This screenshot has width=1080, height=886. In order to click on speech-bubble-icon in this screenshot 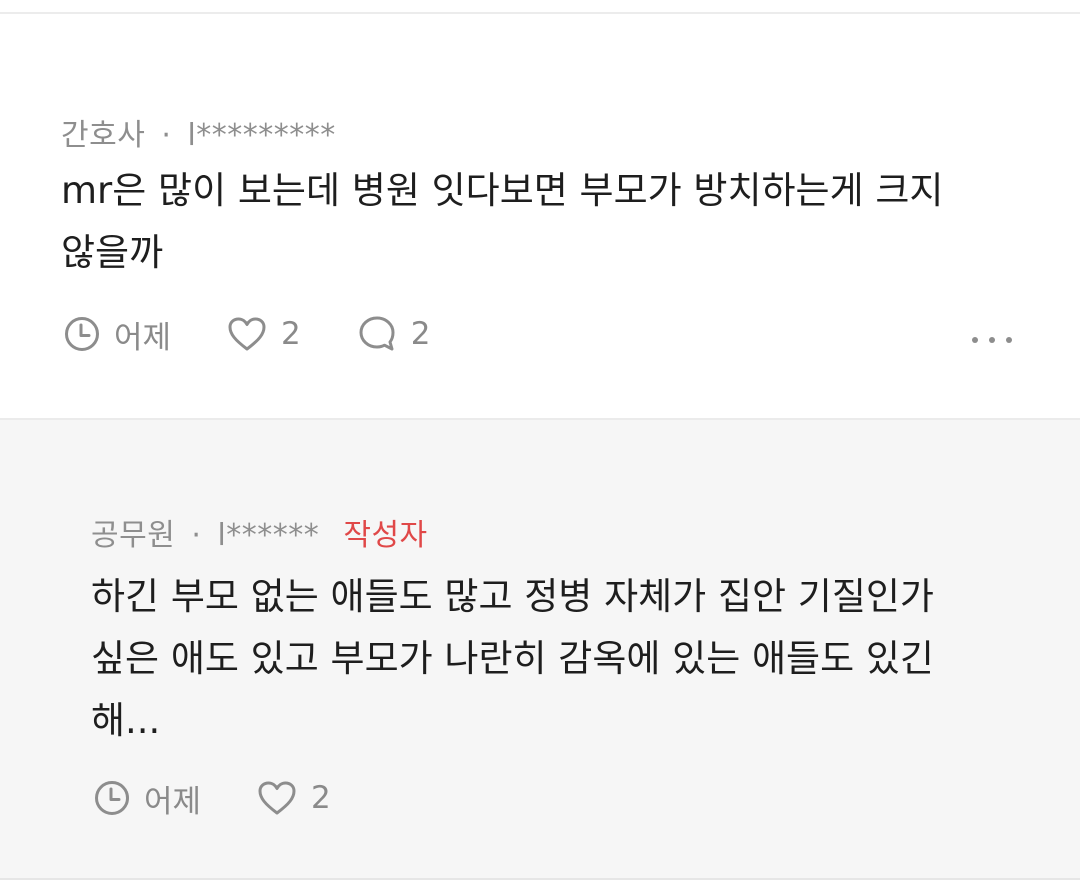, I will do `click(377, 333)`.